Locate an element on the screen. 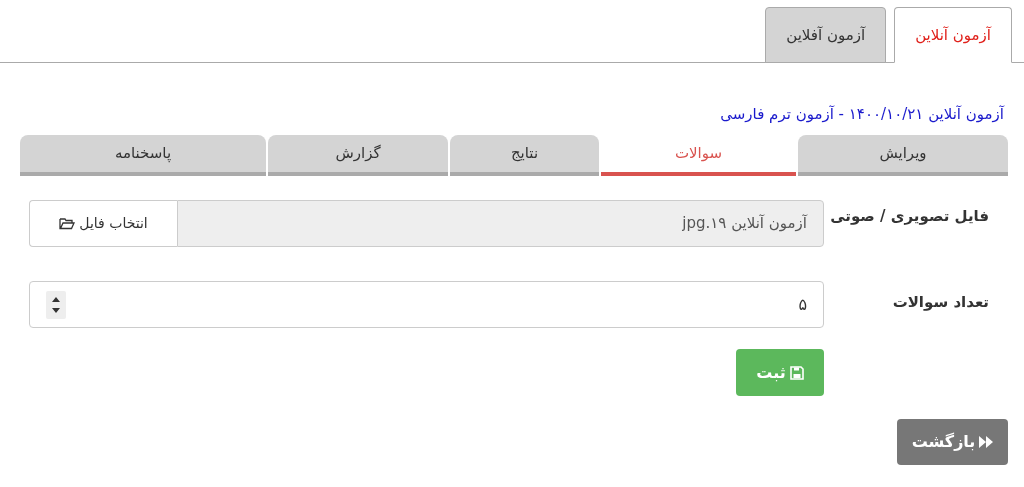 The image size is (1024, 487). tab: نتایج is located at coordinates (524, 155).